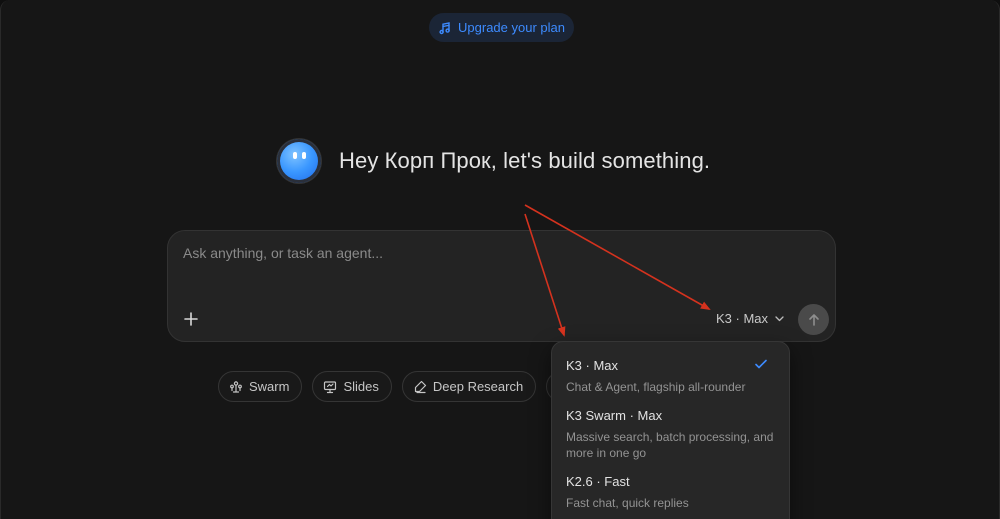 Image resolution: width=1000 pixels, height=519 pixels. Describe the element at coordinates (614, 415) in the screenshot. I see `model-option-name: K3 Swarm · Max` at that location.